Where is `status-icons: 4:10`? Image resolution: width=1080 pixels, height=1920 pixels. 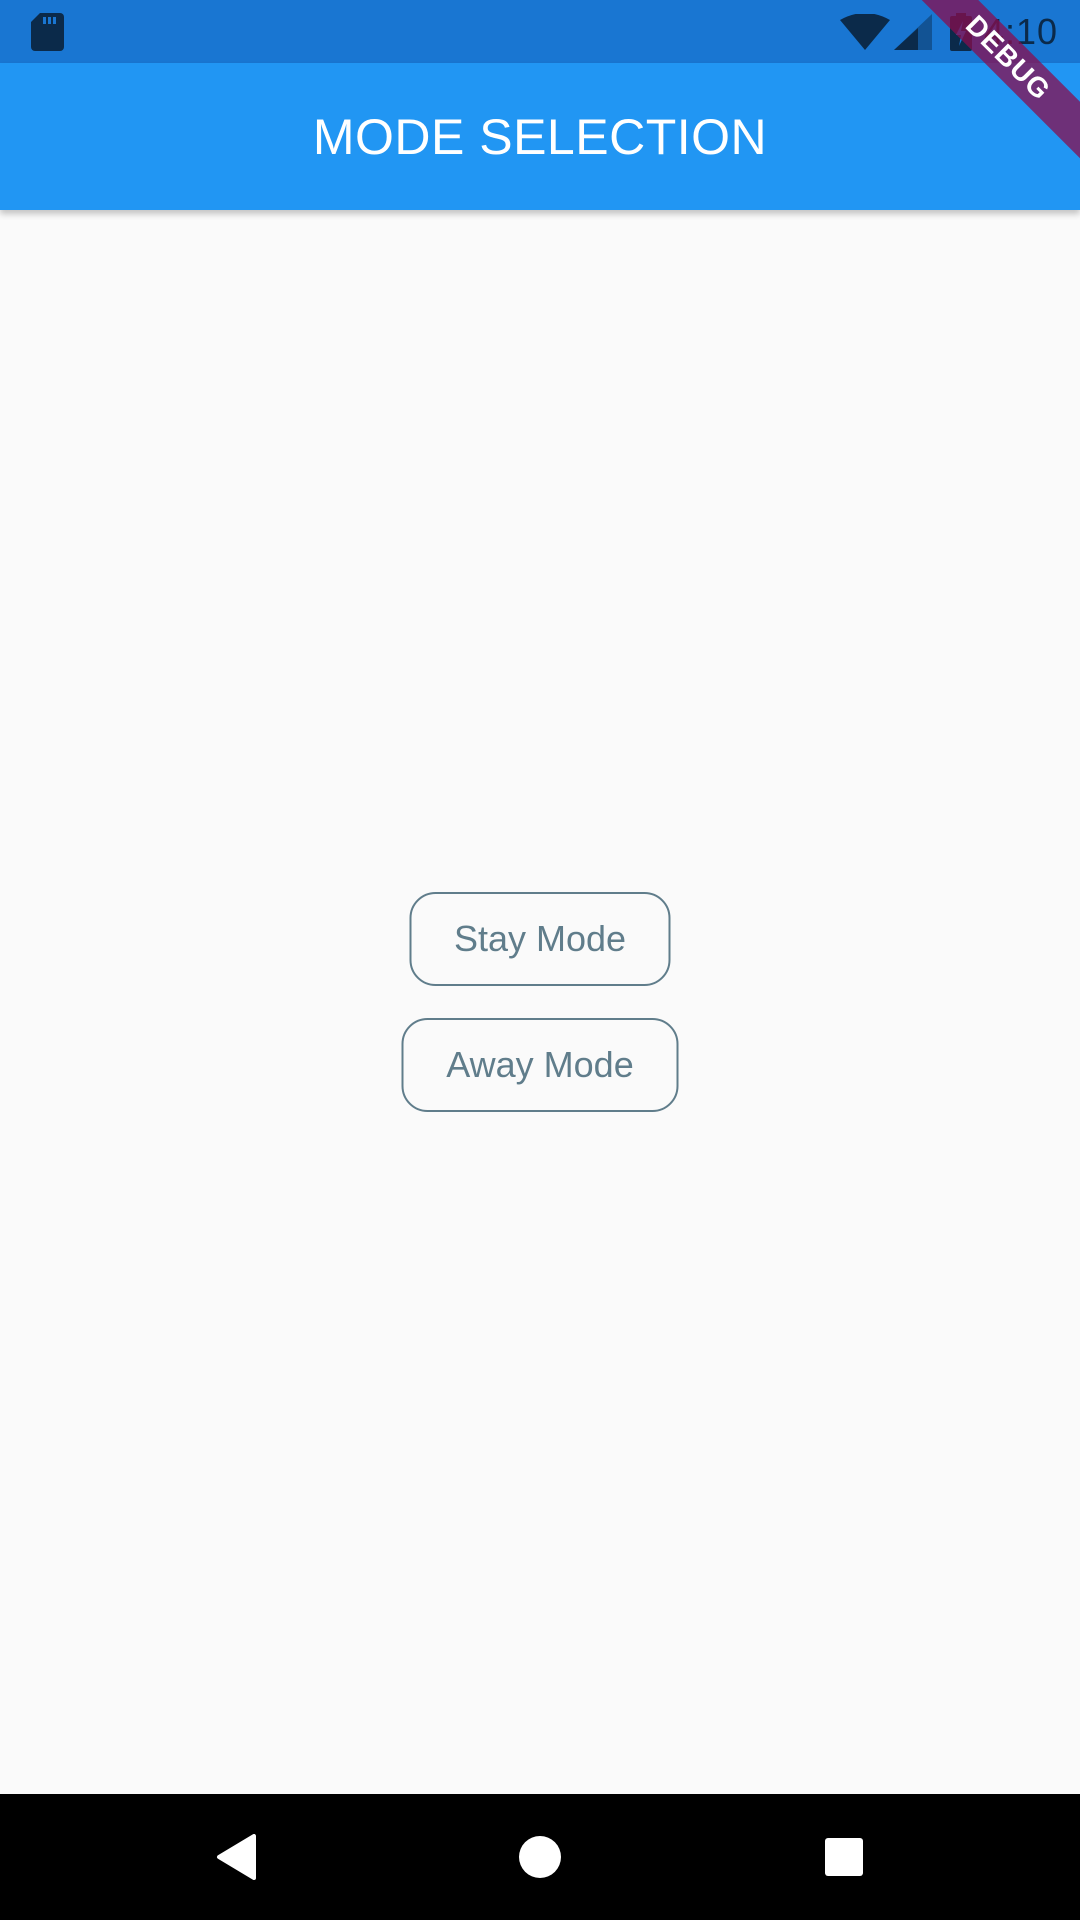 status-icons: 4:10 is located at coordinates (948, 31).